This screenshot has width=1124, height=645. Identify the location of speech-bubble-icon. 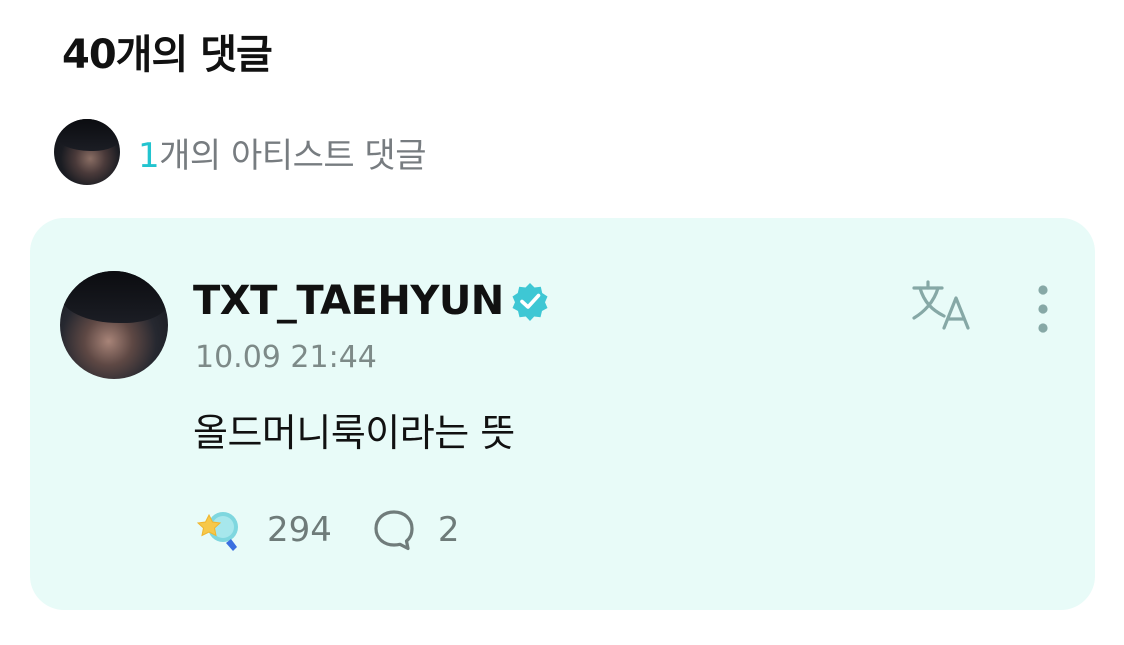
(394, 530).